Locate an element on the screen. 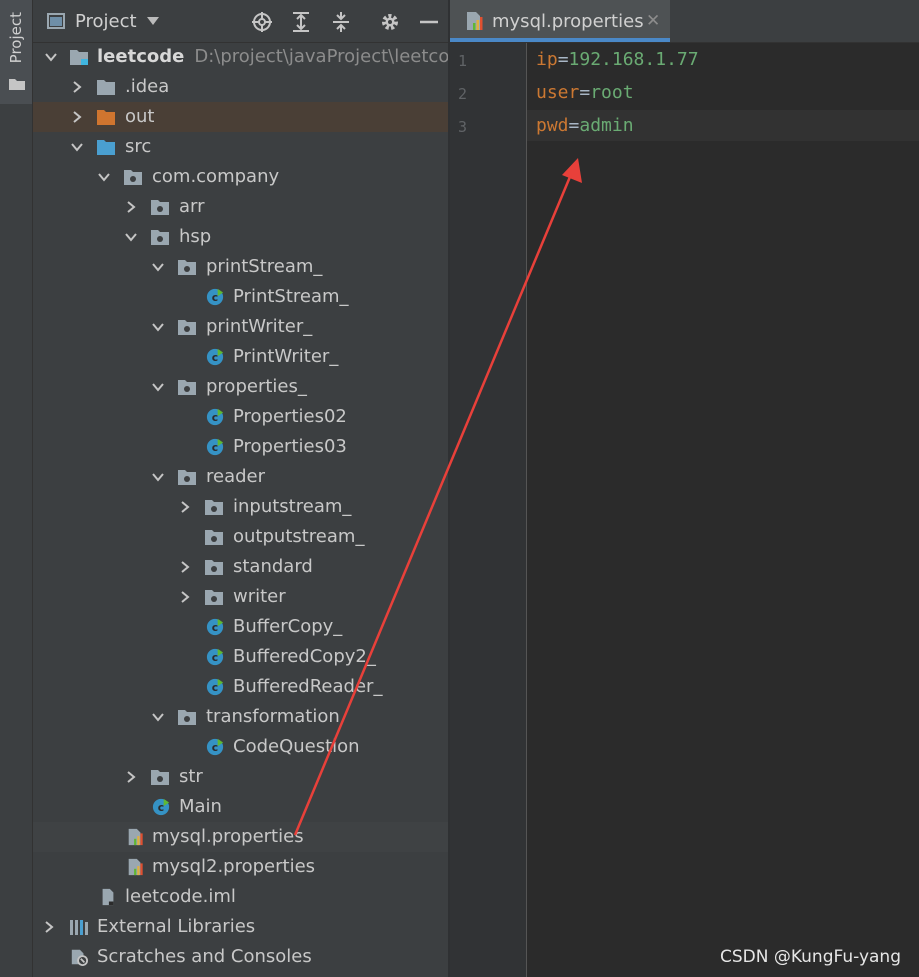 The image size is (919, 977). locate-icon is located at coordinates (262, 22).